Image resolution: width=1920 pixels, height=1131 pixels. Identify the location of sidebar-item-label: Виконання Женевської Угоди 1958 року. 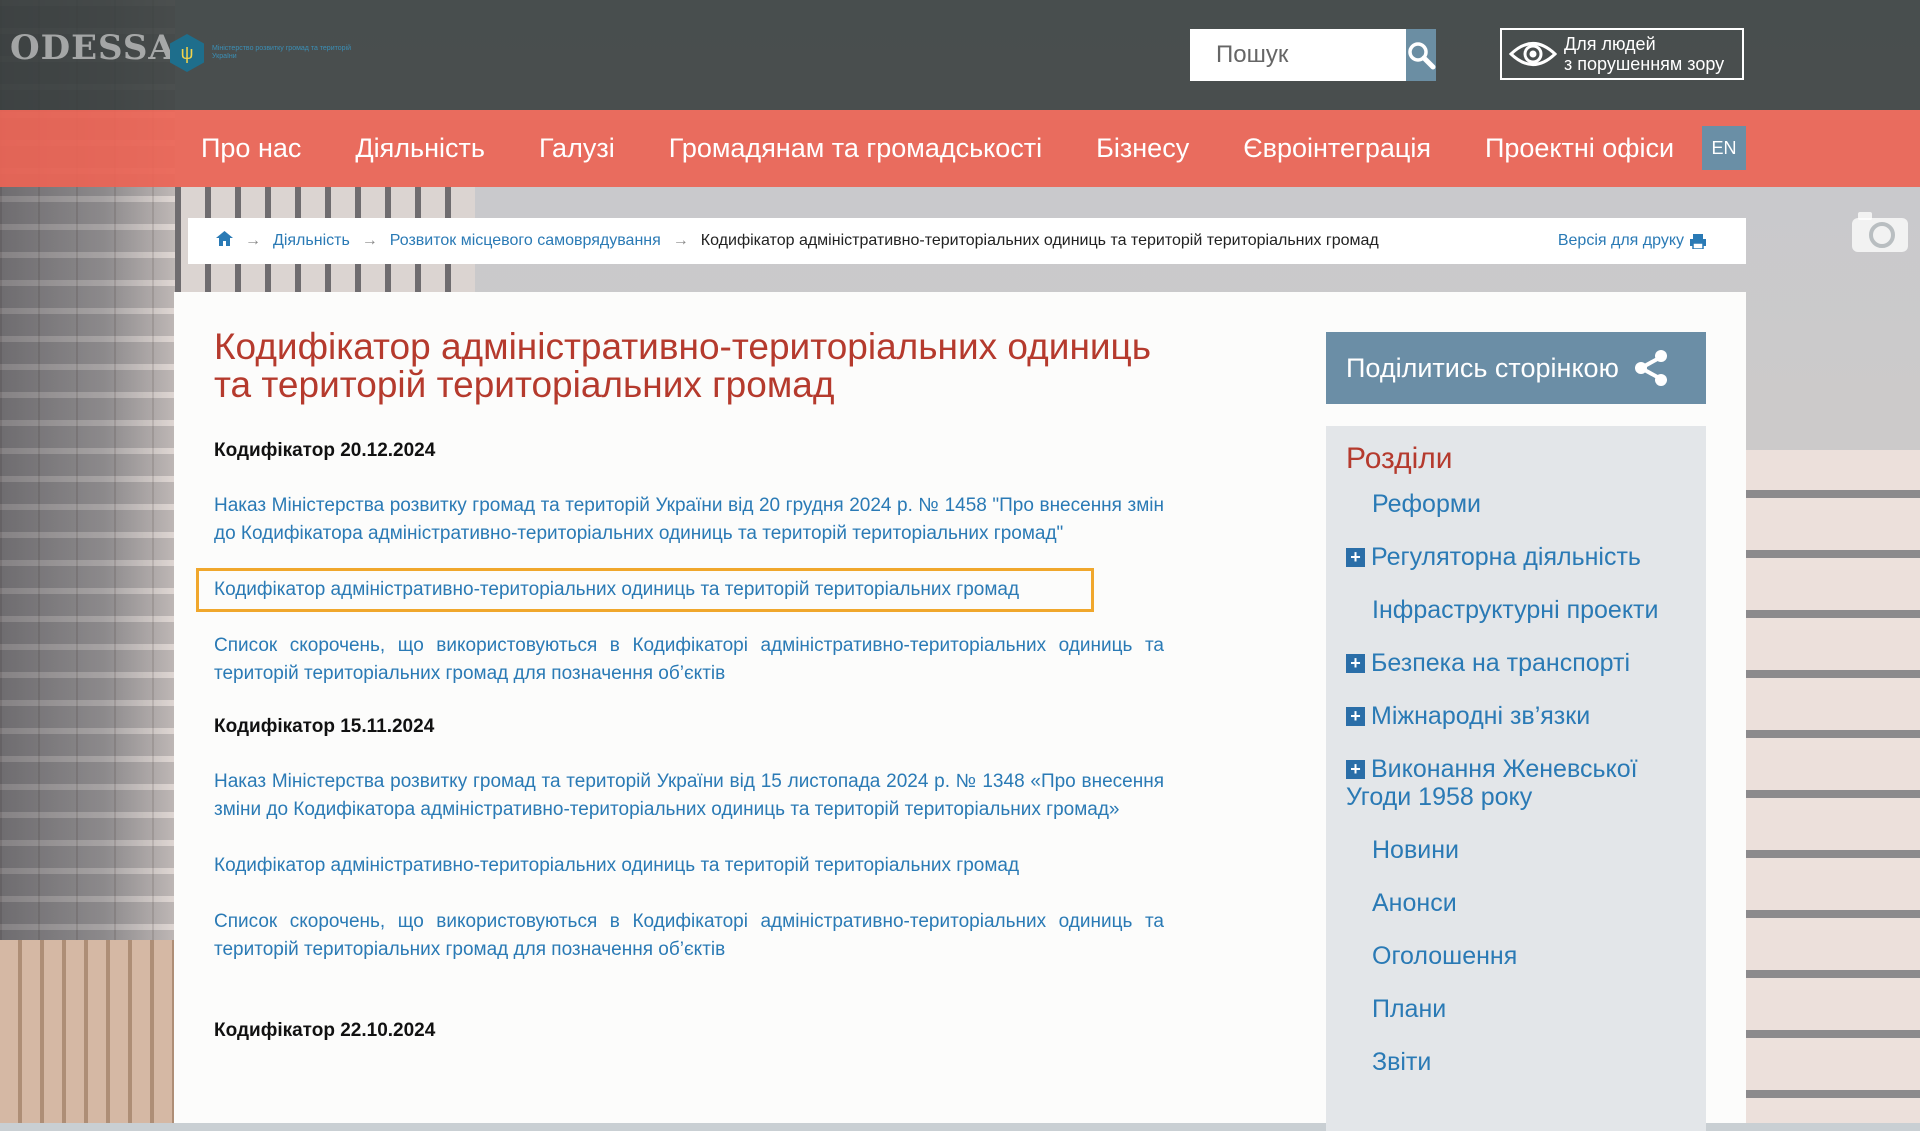
(1492, 783).